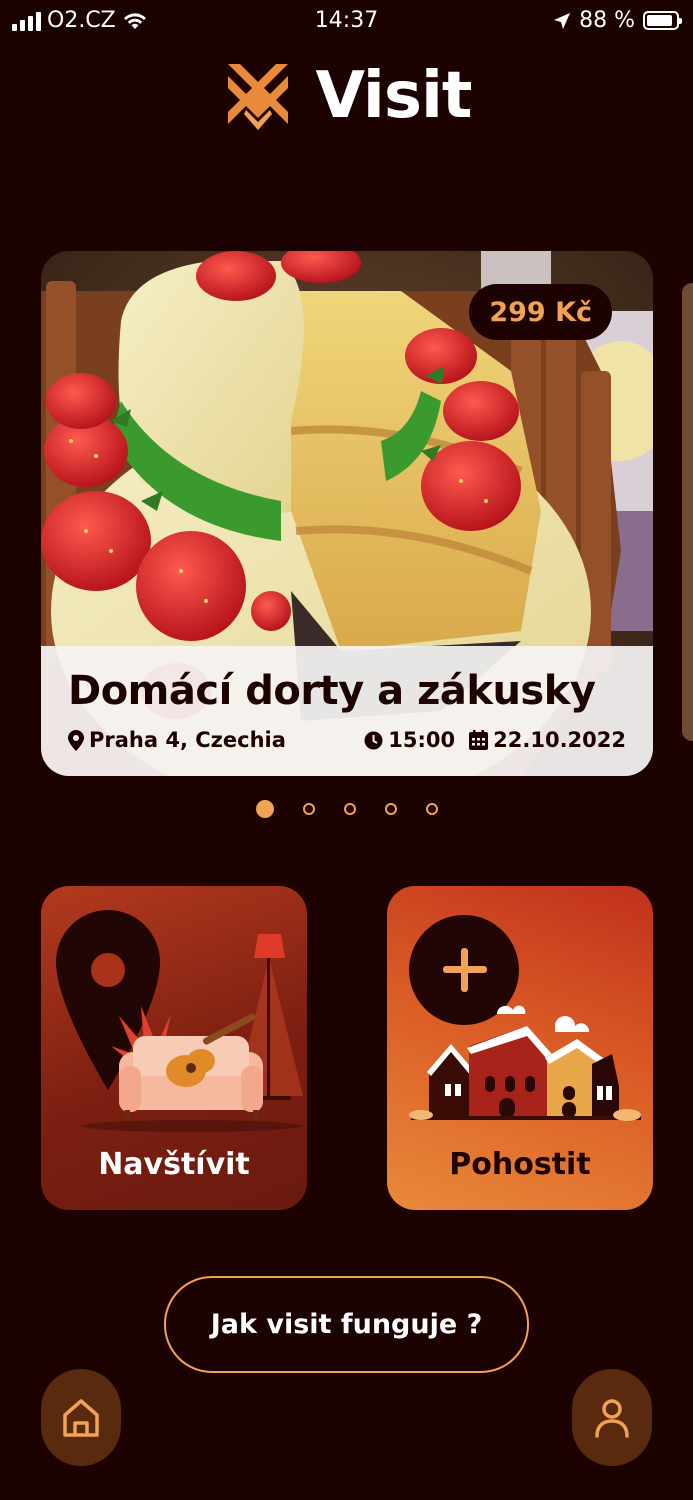 The image size is (693, 1500). I want to click on event-location: Praha 4, Czechia, so click(177, 740).